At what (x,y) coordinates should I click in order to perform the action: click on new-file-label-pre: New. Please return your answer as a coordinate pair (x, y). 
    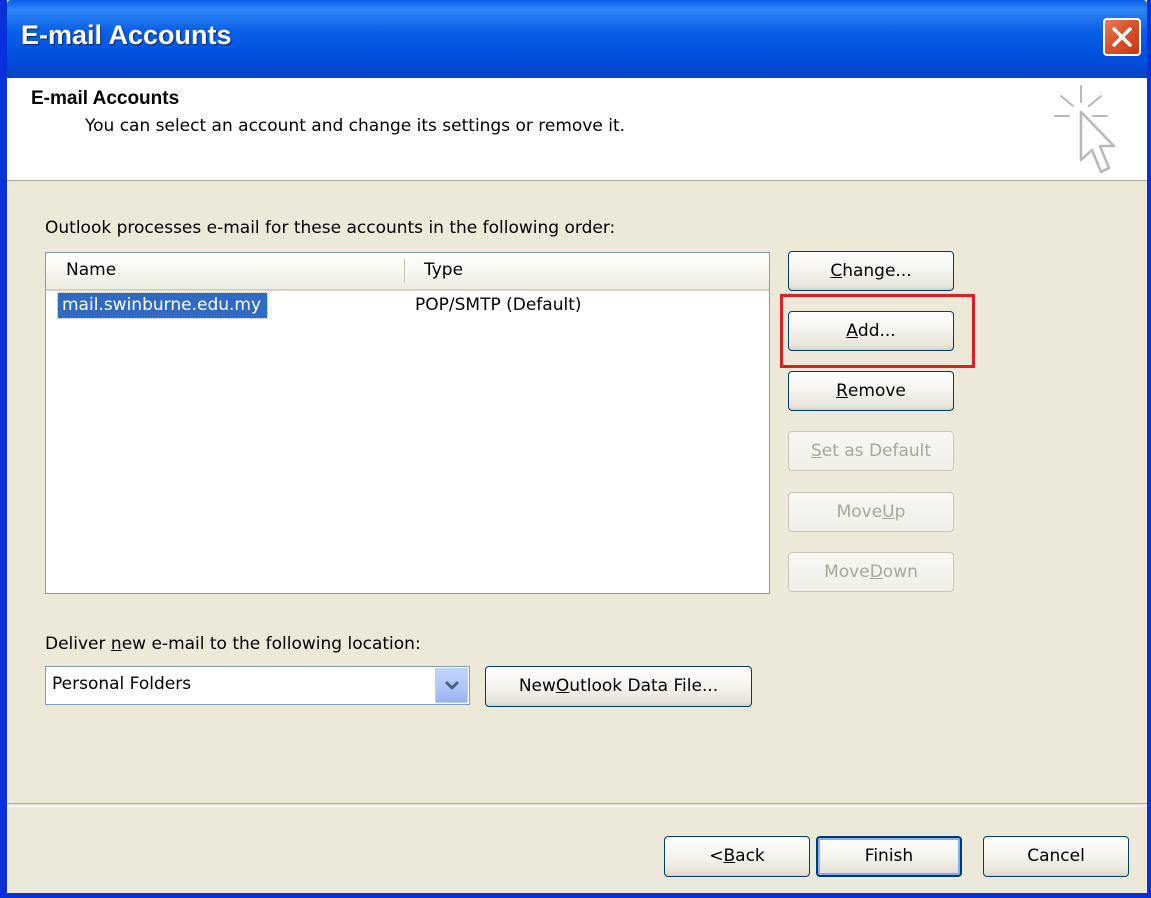
    Looking at the image, I should click on (537, 686).